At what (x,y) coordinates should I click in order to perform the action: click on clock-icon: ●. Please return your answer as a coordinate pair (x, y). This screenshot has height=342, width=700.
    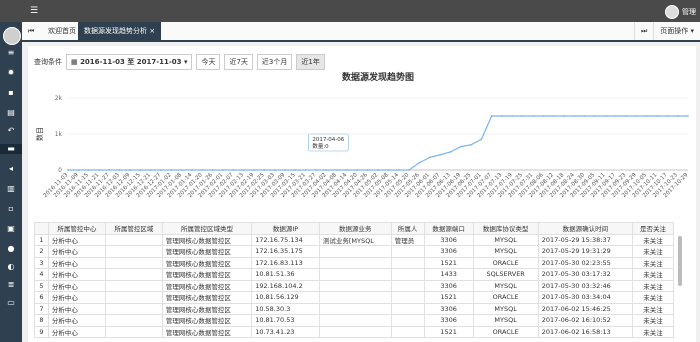
    Looking at the image, I should click on (11, 249).